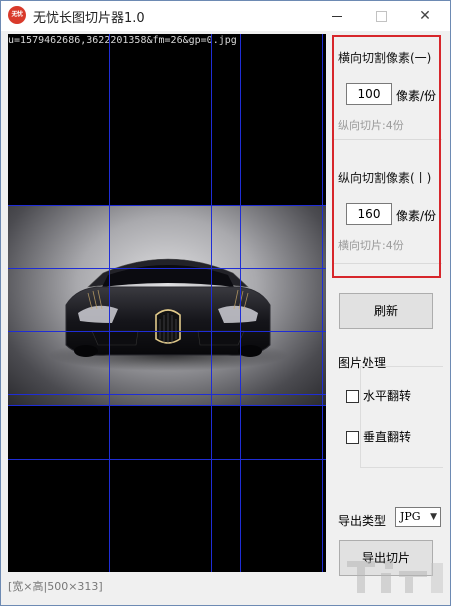 The height and width of the screenshot is (606, 451). I want to click on watermark-logo, so click(392, 579).